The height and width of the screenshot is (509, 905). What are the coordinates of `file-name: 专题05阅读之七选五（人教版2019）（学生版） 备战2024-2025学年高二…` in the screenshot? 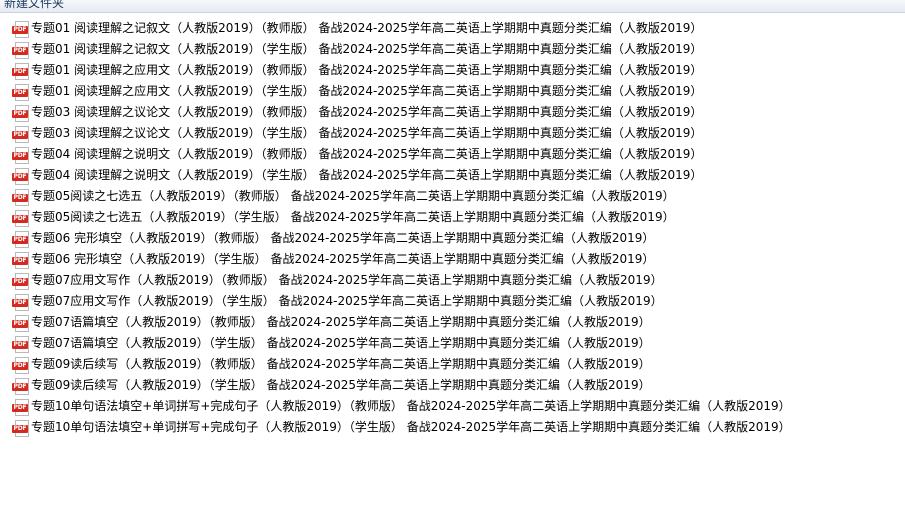 It's located at (353, 217).